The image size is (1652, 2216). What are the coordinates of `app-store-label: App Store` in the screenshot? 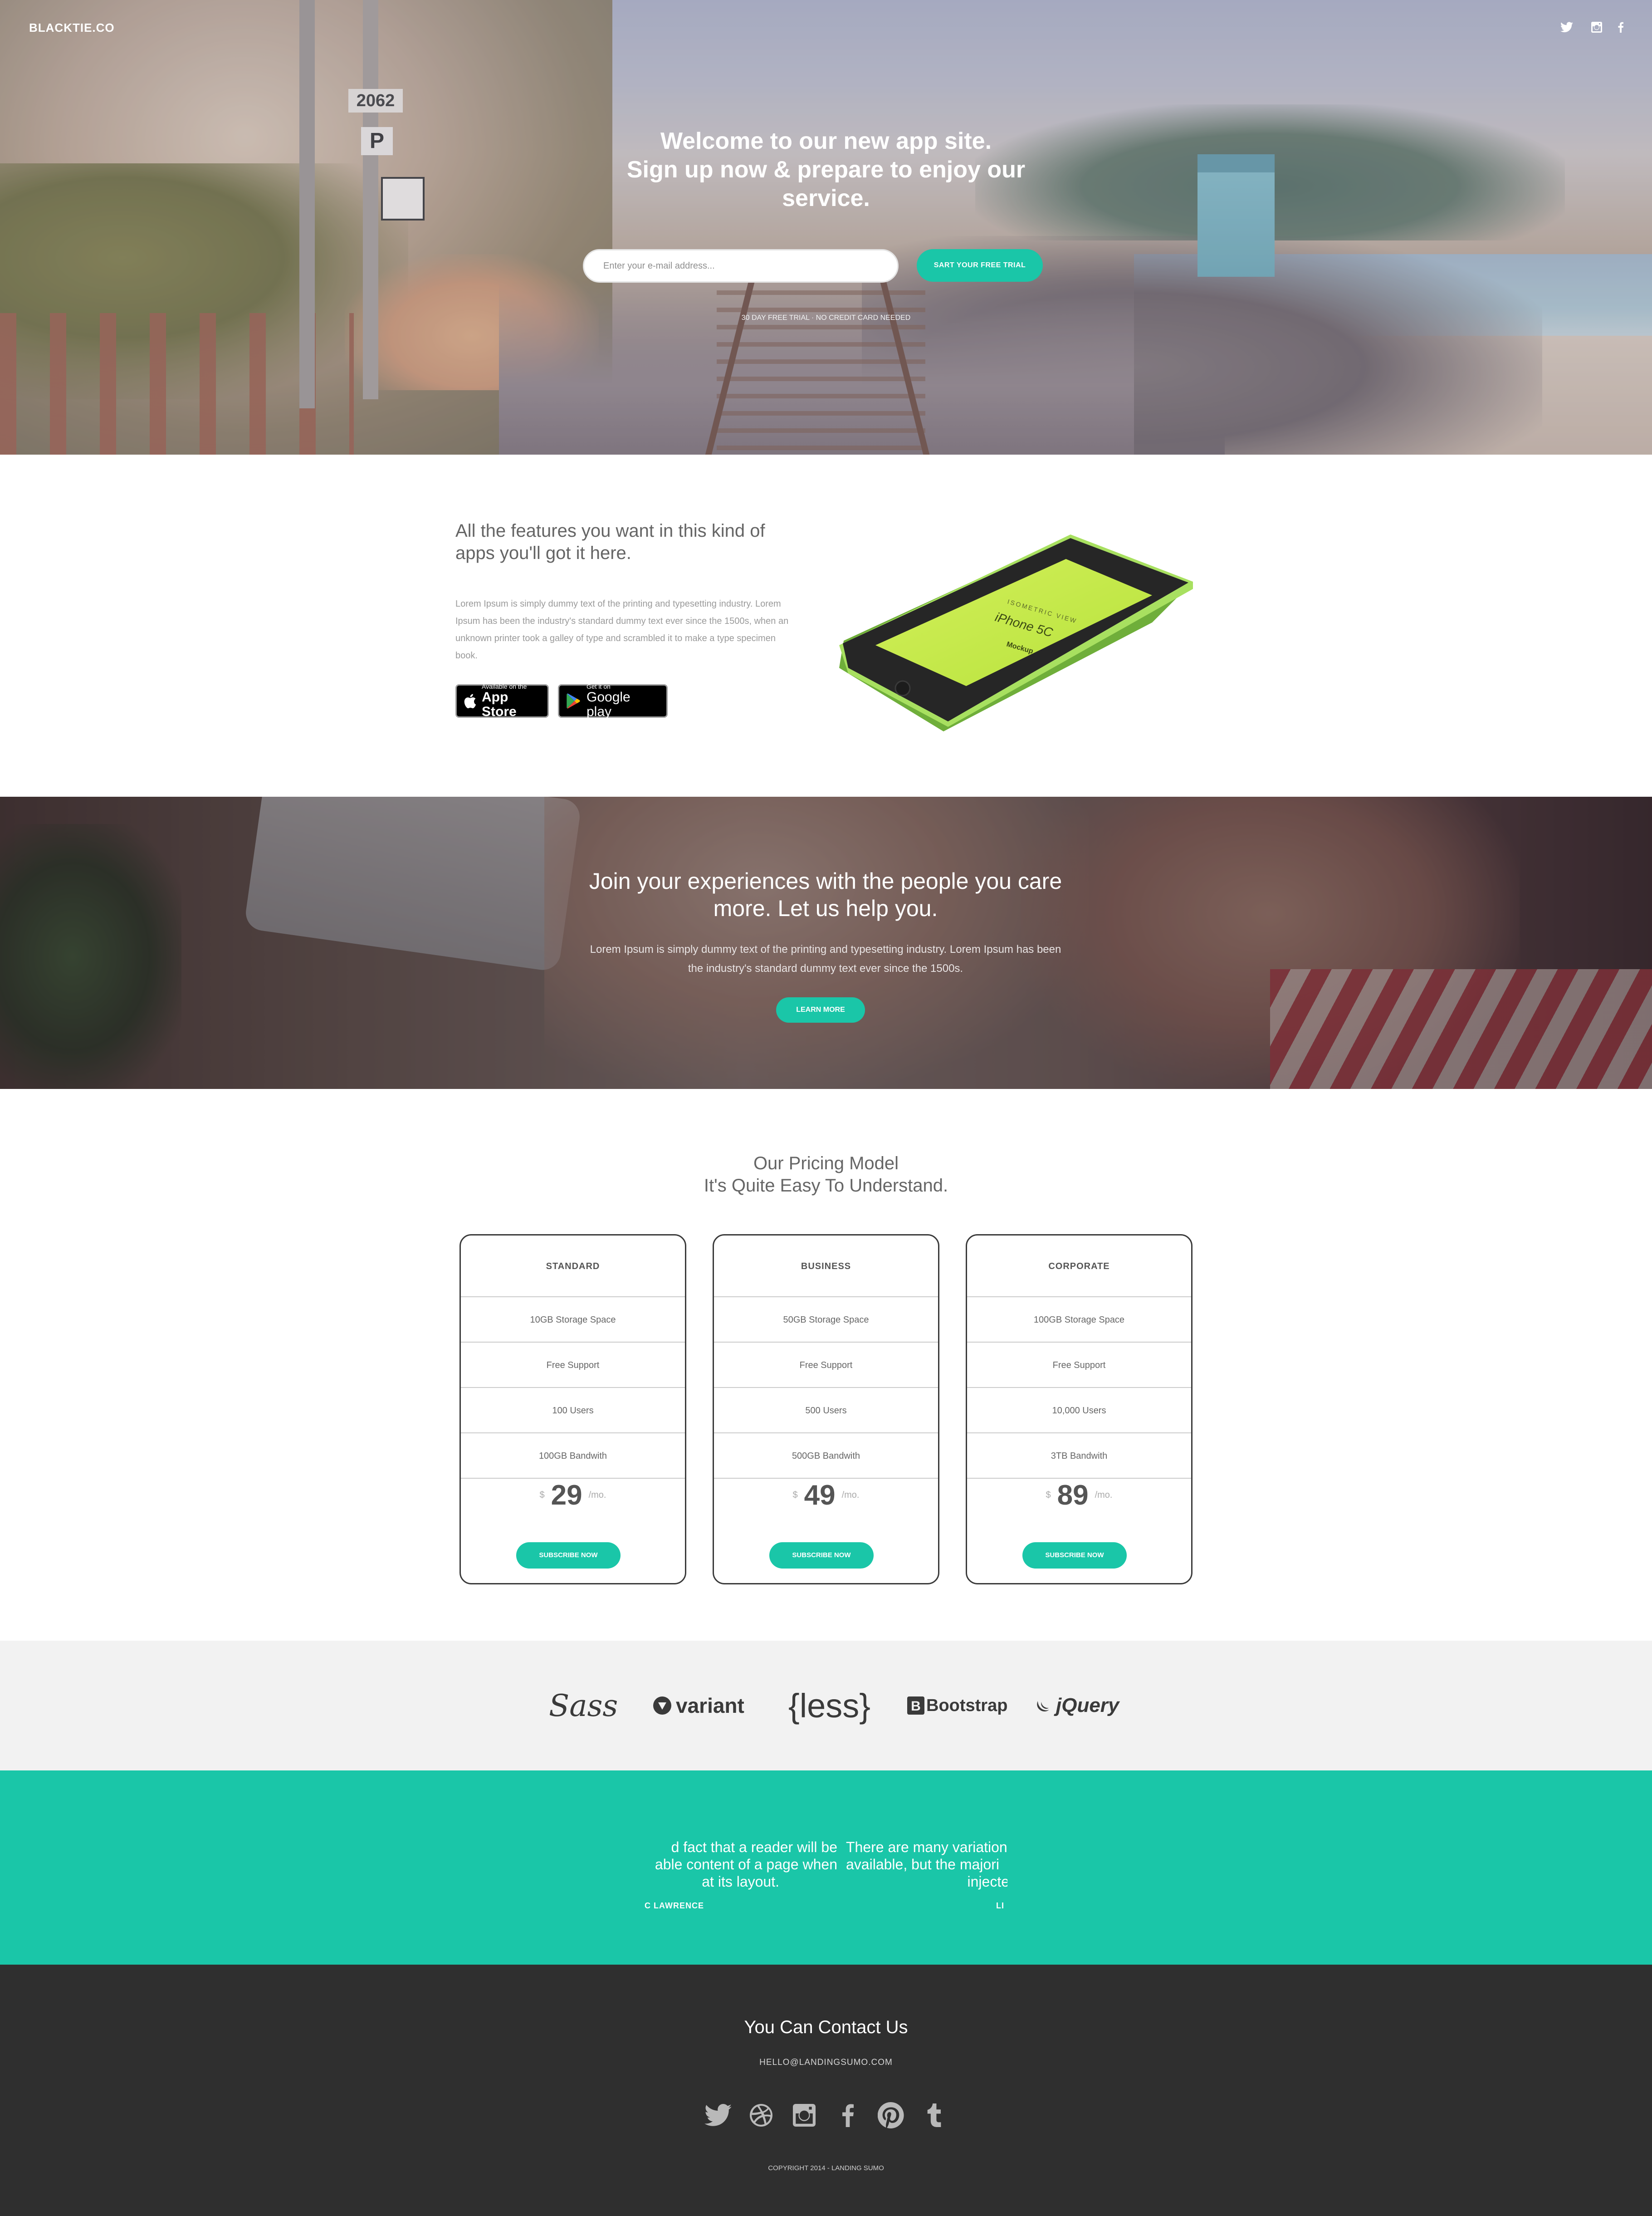 It's located at (499, 704).